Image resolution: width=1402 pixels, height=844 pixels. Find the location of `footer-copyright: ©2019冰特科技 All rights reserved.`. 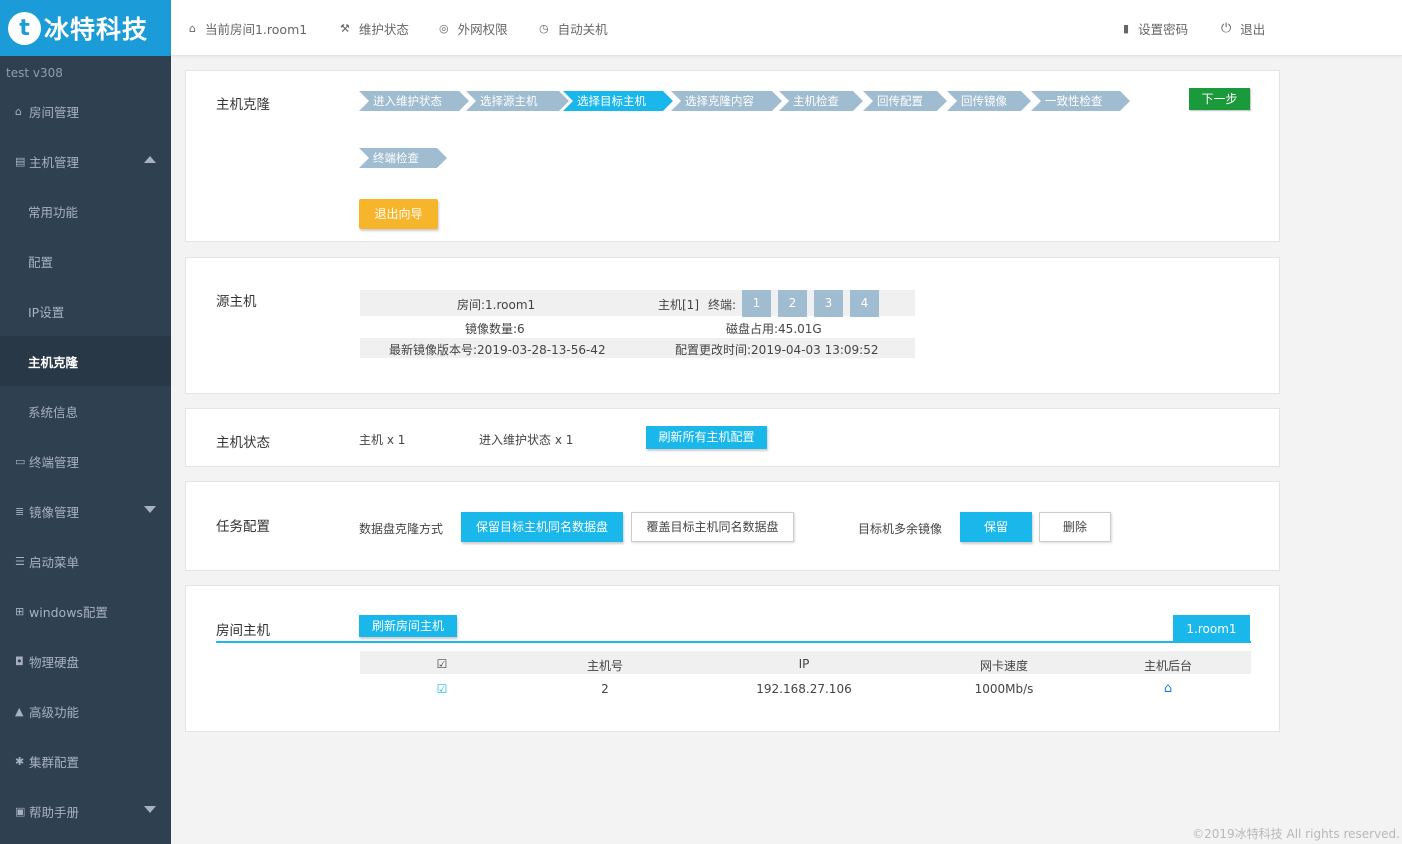

footer-copyright: ©2019冰特科技 All rights reserved. is located at coordinates (1296, 834).